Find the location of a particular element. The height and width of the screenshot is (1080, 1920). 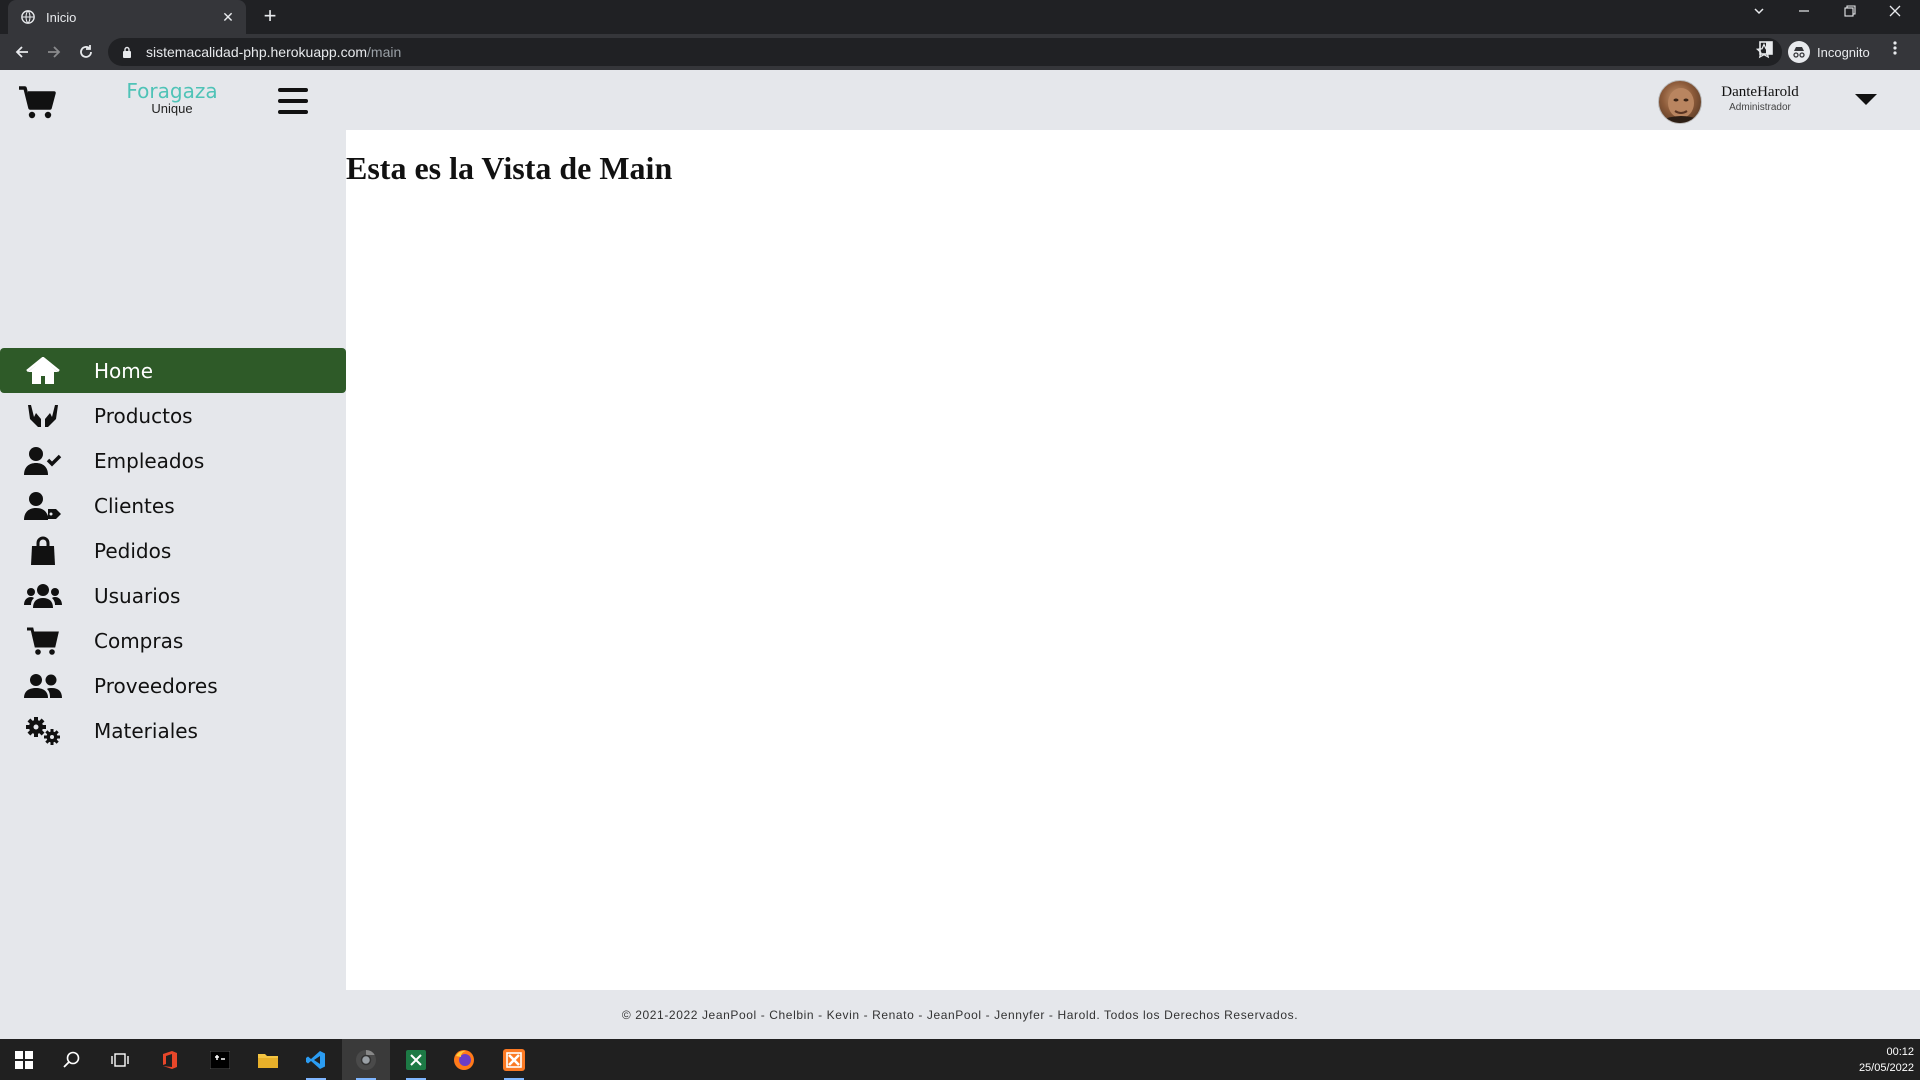

clock-date: 25/05/2022 is located at coordinates (1886, 1068).